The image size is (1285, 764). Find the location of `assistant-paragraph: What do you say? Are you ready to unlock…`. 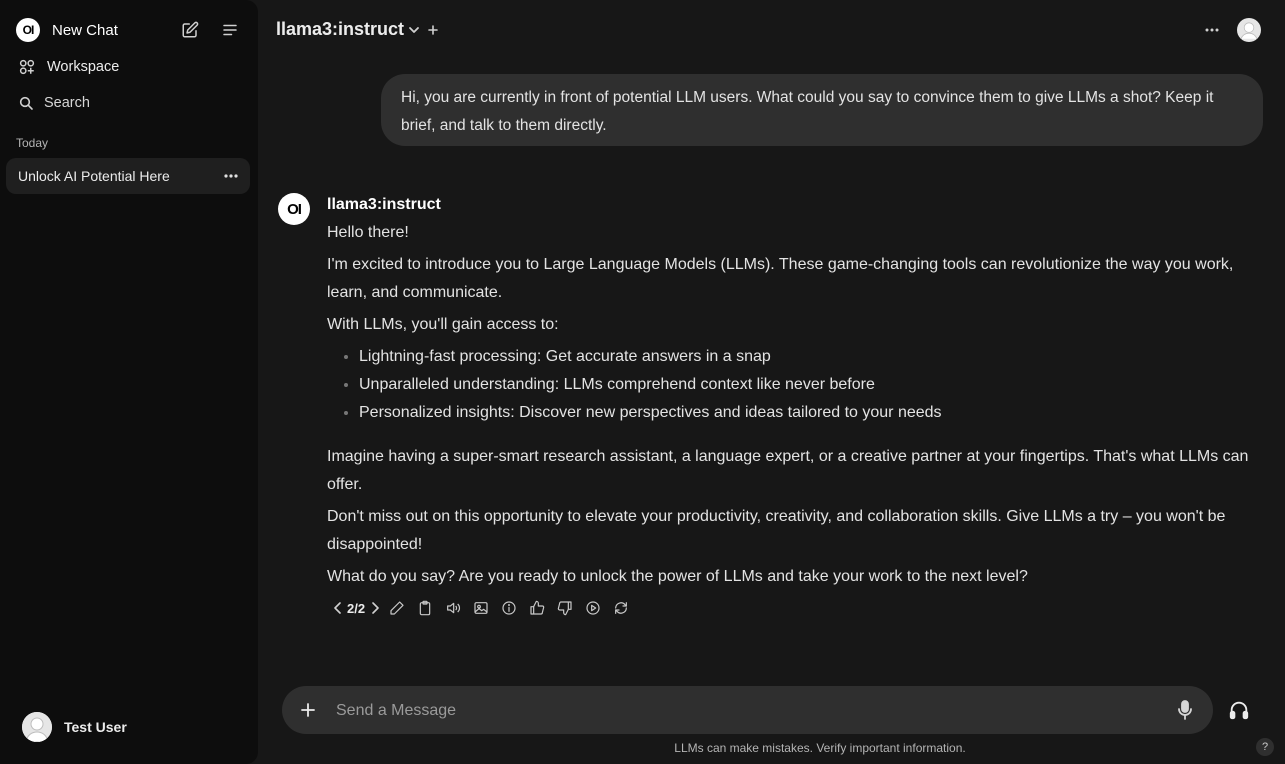

assistant-paragraph: What do you say? Are you ready to unlock… is located at coordinates (677, 576).